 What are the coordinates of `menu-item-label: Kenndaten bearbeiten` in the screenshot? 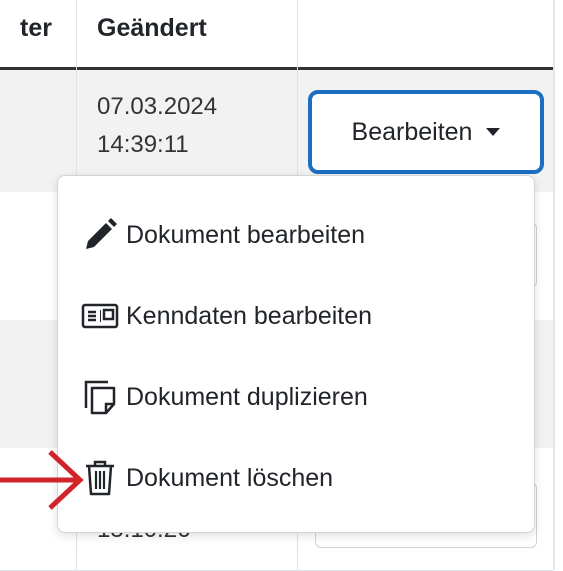 It's located at (249, 315).